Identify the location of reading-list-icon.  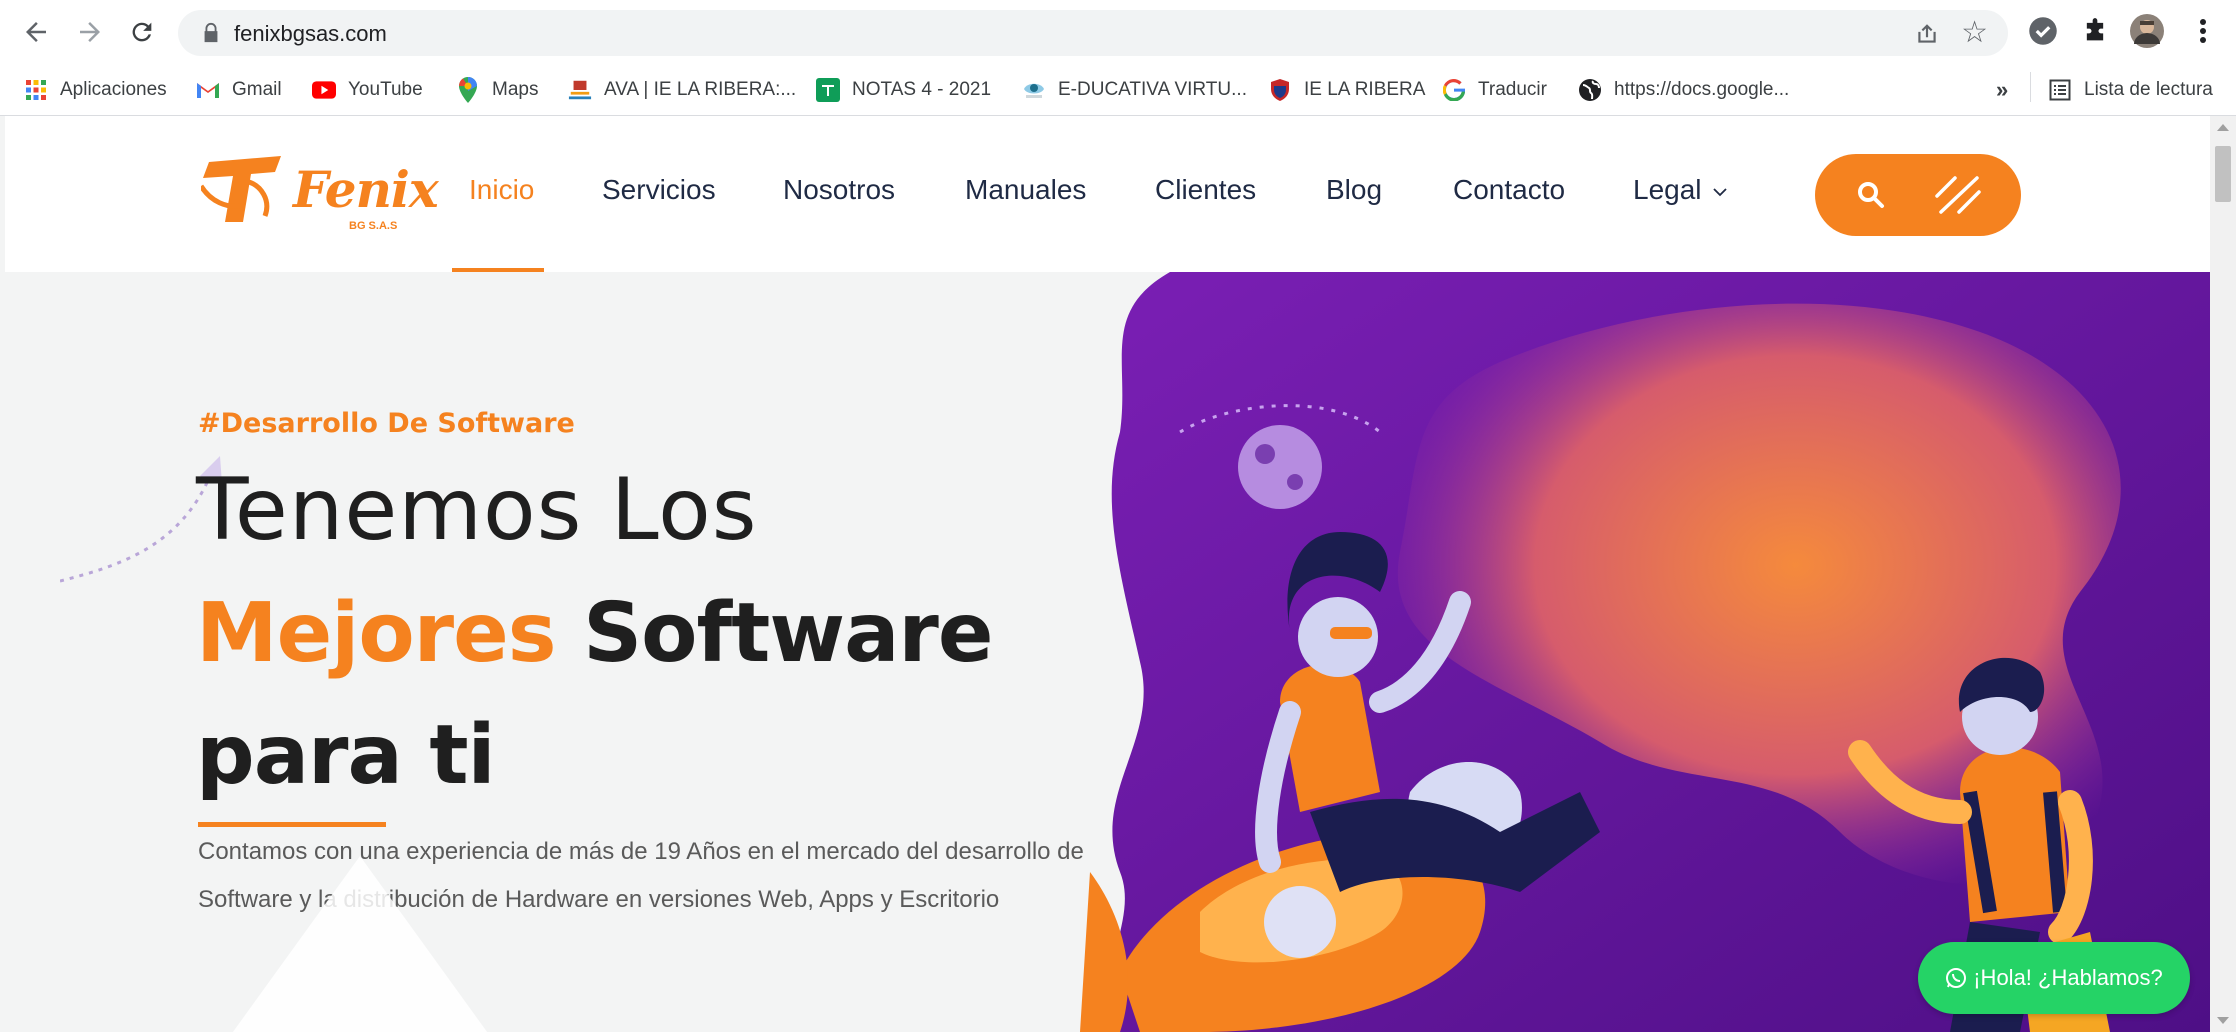
(2060, 90).